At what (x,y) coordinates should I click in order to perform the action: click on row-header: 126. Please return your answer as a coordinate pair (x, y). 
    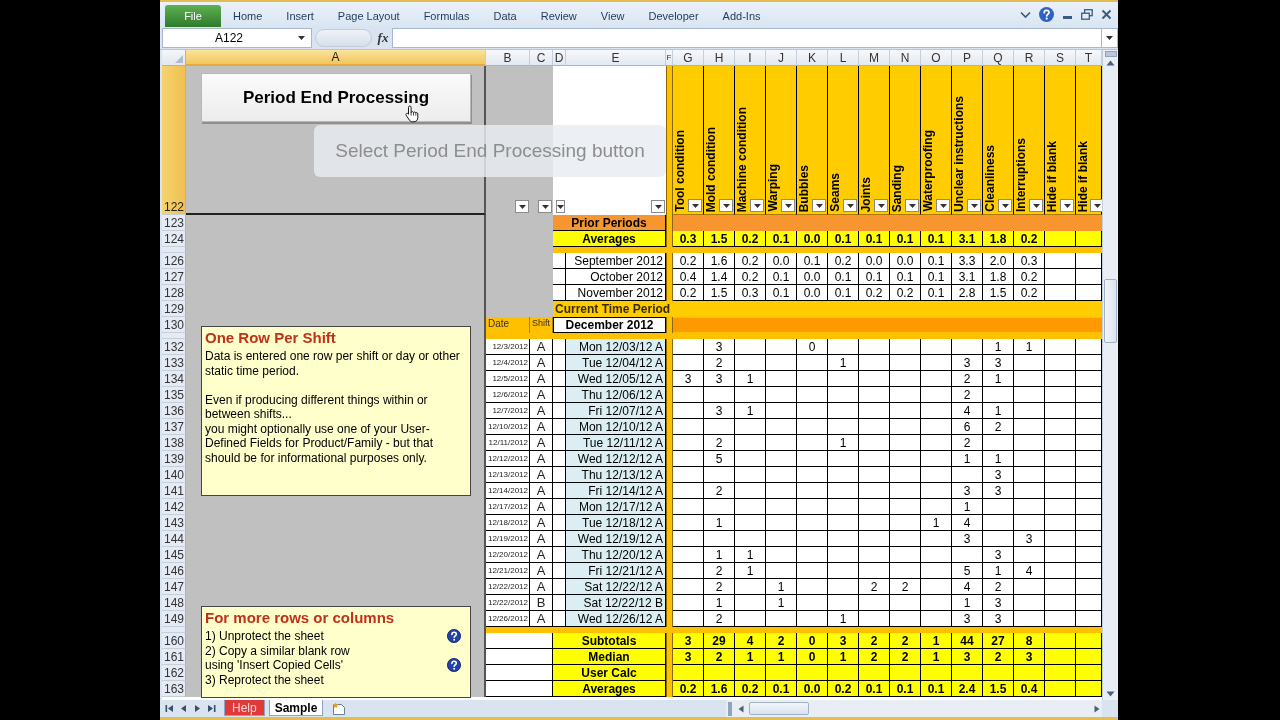
    Looking at the image, I should click on (174, 261).